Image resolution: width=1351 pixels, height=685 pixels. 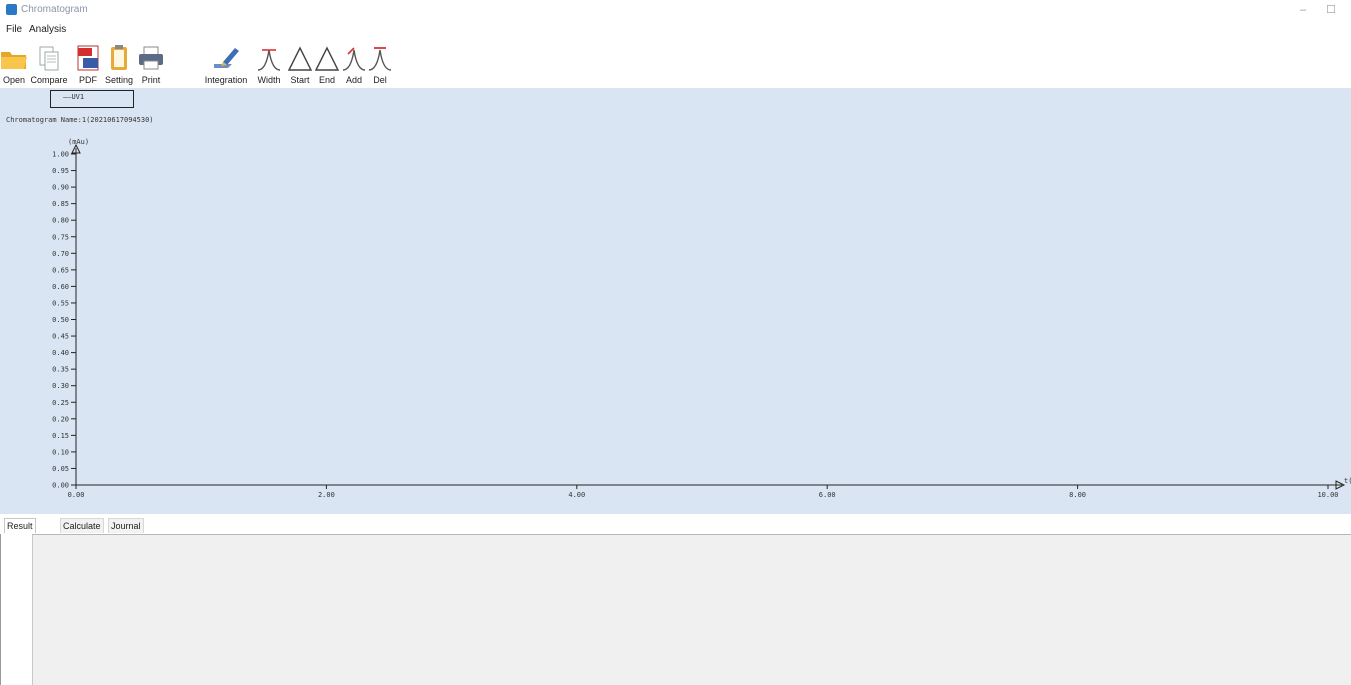 I want to click on y-tick-label: 0.95, so click(x=60, y=171).